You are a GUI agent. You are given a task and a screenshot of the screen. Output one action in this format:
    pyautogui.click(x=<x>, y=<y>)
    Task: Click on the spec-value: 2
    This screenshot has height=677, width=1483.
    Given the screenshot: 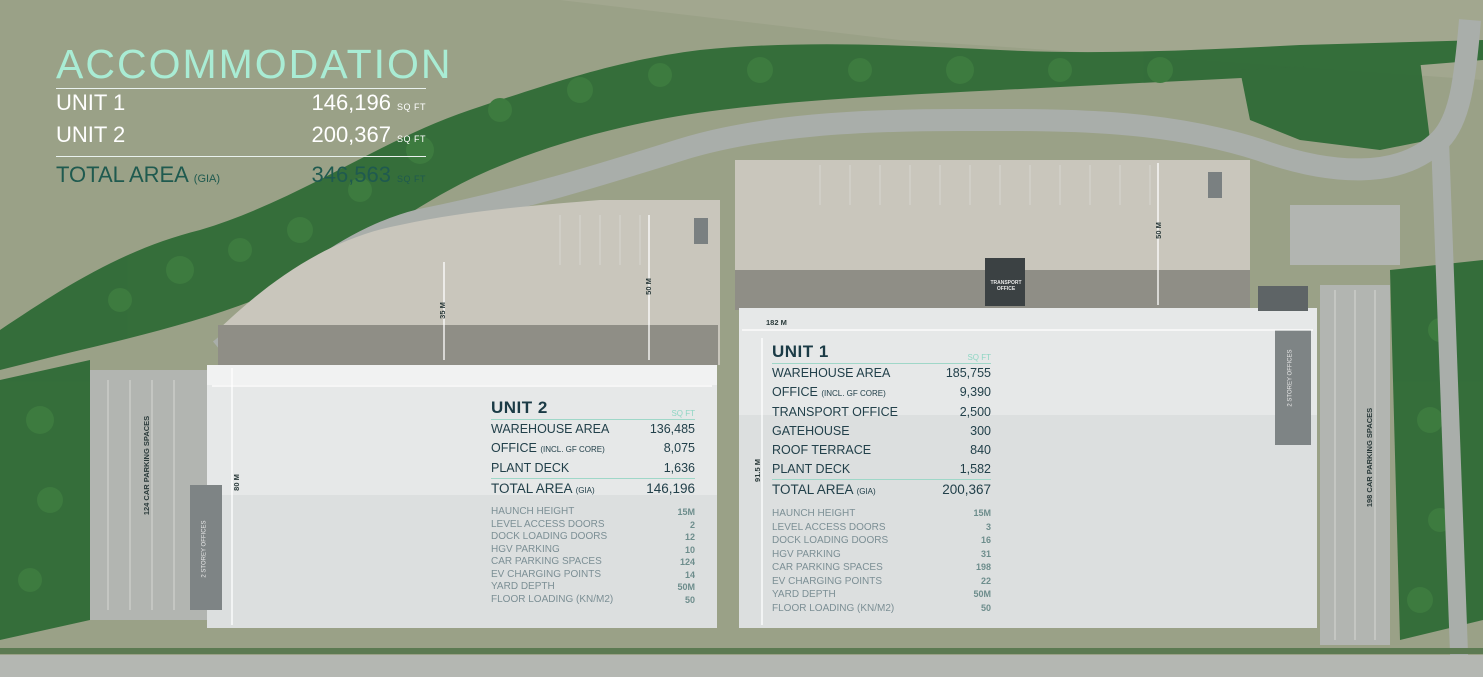 What is the action you would take?
    pyautogui.click(x=692, y=524)
    